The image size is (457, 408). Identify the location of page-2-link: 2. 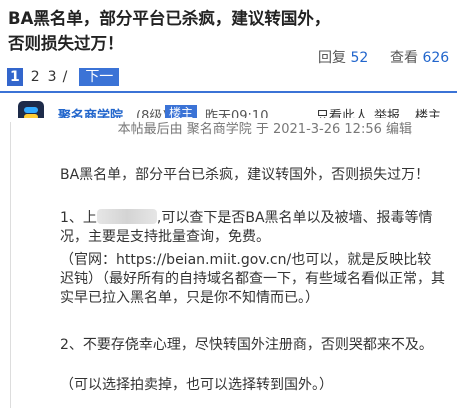
(35, 77).